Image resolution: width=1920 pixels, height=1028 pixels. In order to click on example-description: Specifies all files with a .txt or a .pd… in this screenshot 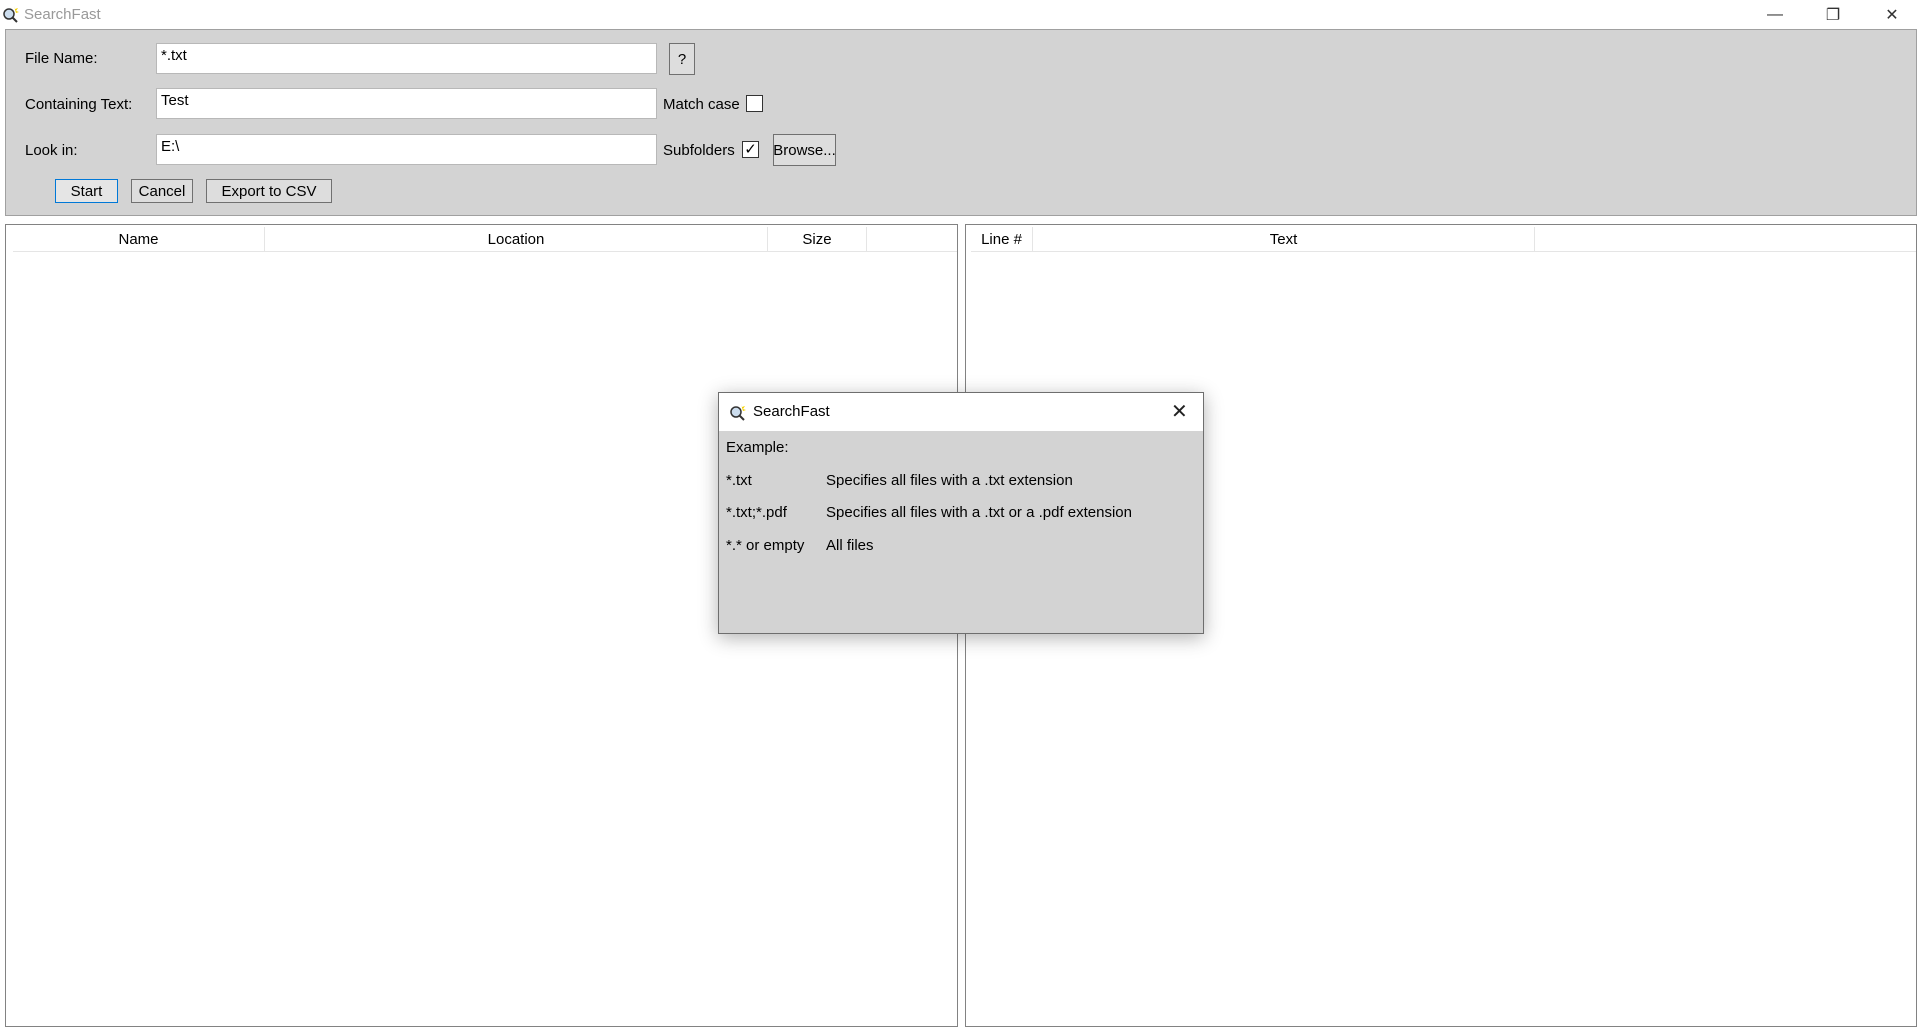, I will do `click(979, 512)`.